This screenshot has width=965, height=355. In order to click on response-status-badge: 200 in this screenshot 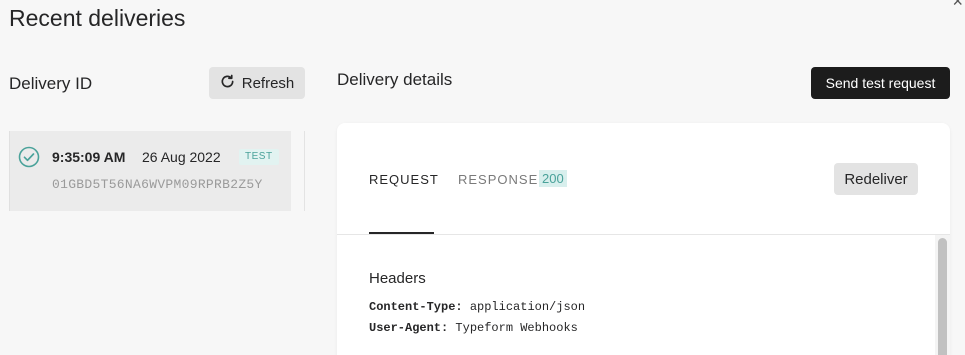, I will do `click(553, 178)`.